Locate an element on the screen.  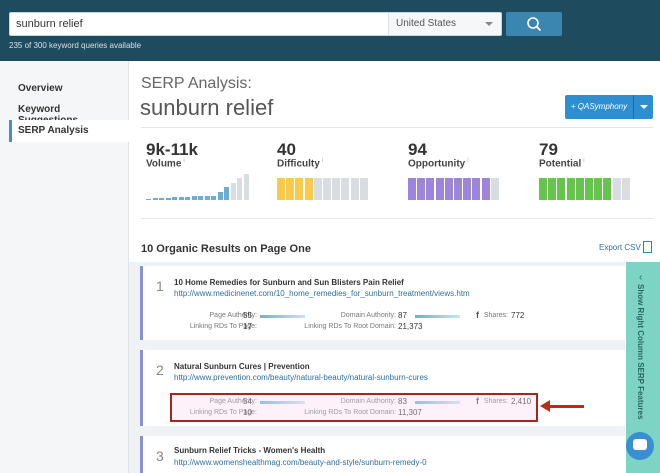
result-title: Sunburn Relief Tricks - Women's Health is located at coordinates (249, 450).